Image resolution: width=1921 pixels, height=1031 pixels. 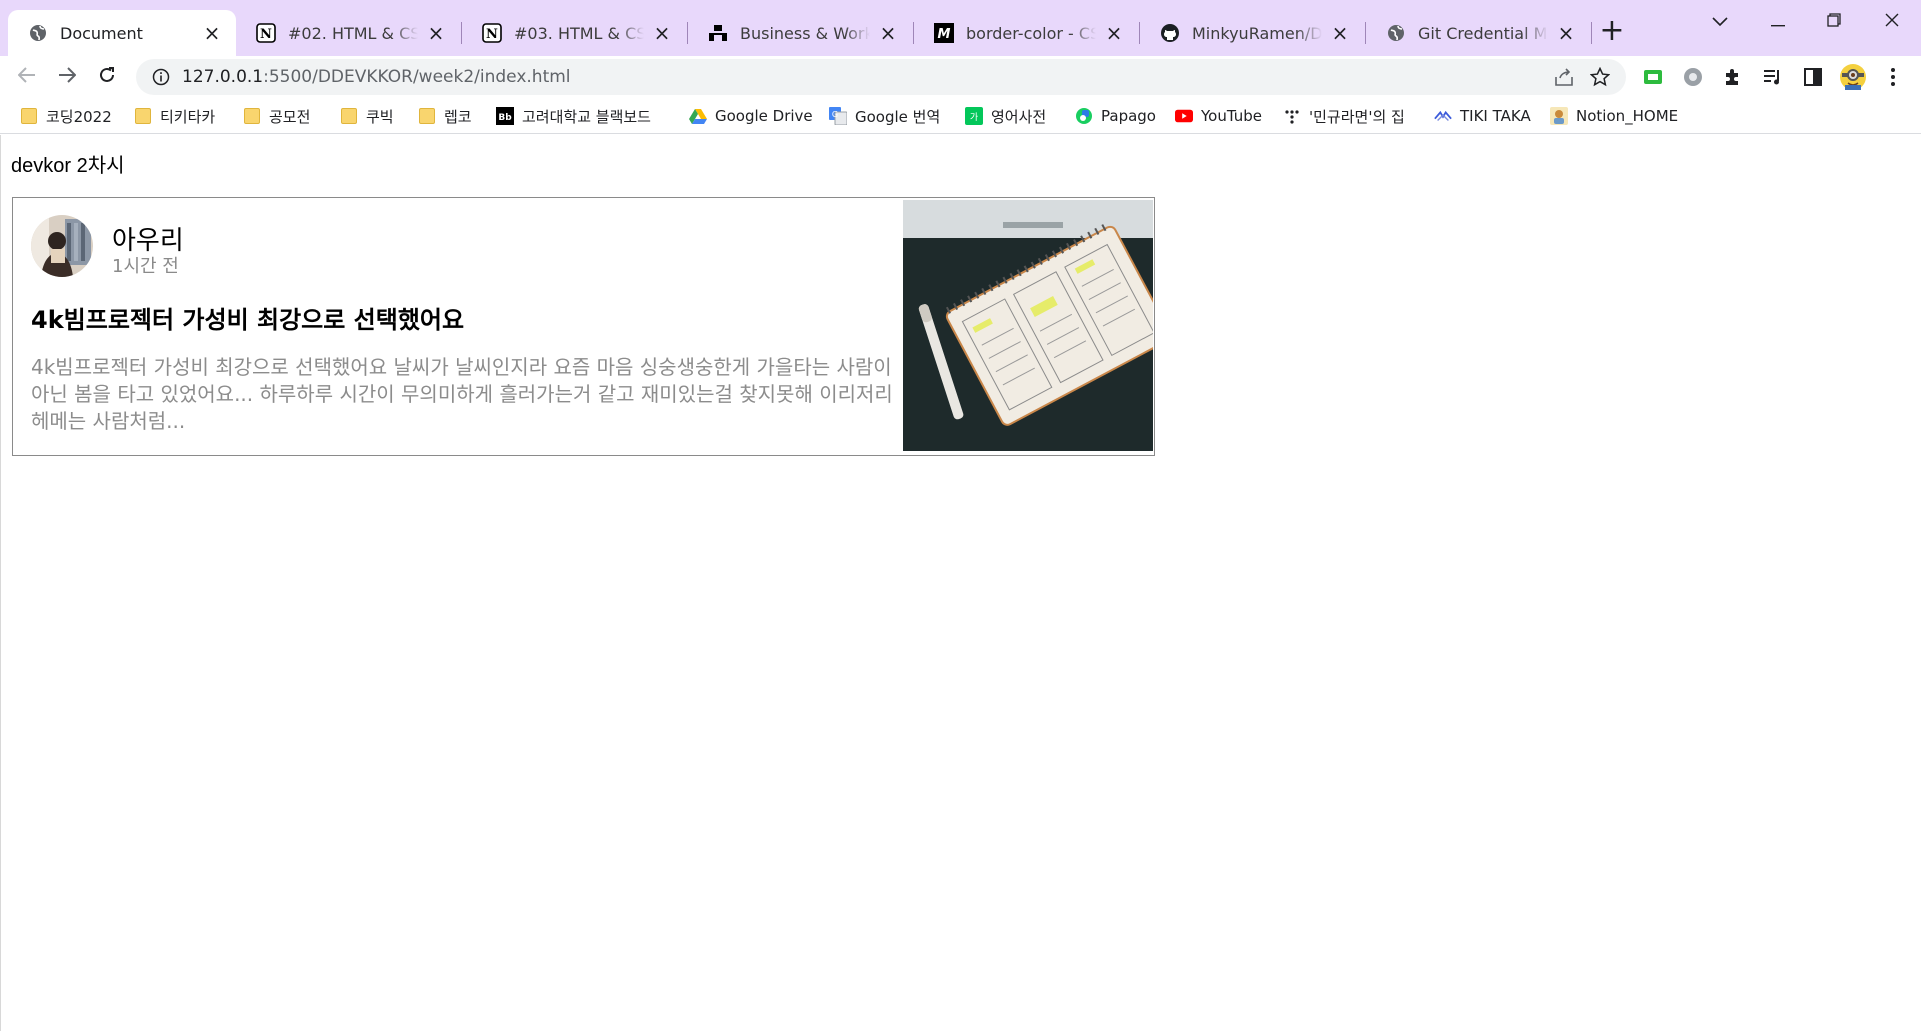 I want to click on bookmark-folder-repco: 렙코, so click(x=445, y=116).